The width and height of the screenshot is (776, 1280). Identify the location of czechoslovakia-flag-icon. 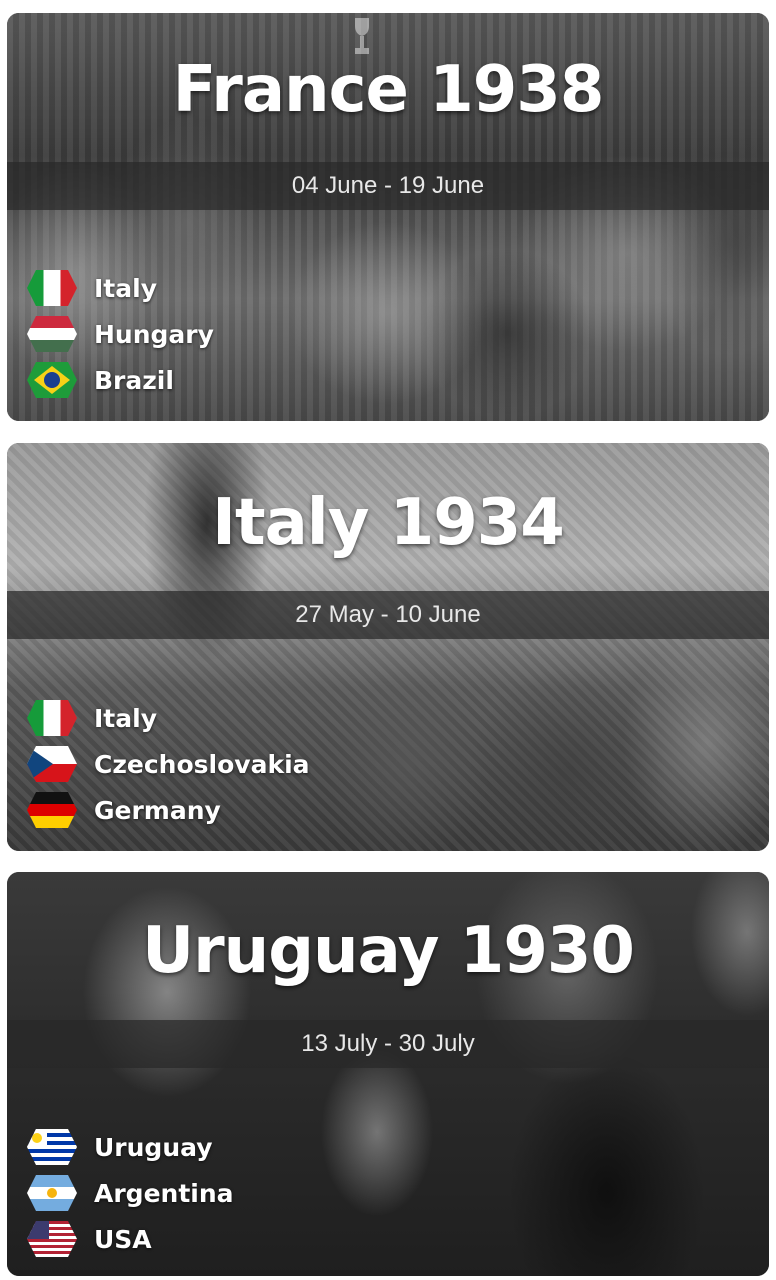
(52, 764).